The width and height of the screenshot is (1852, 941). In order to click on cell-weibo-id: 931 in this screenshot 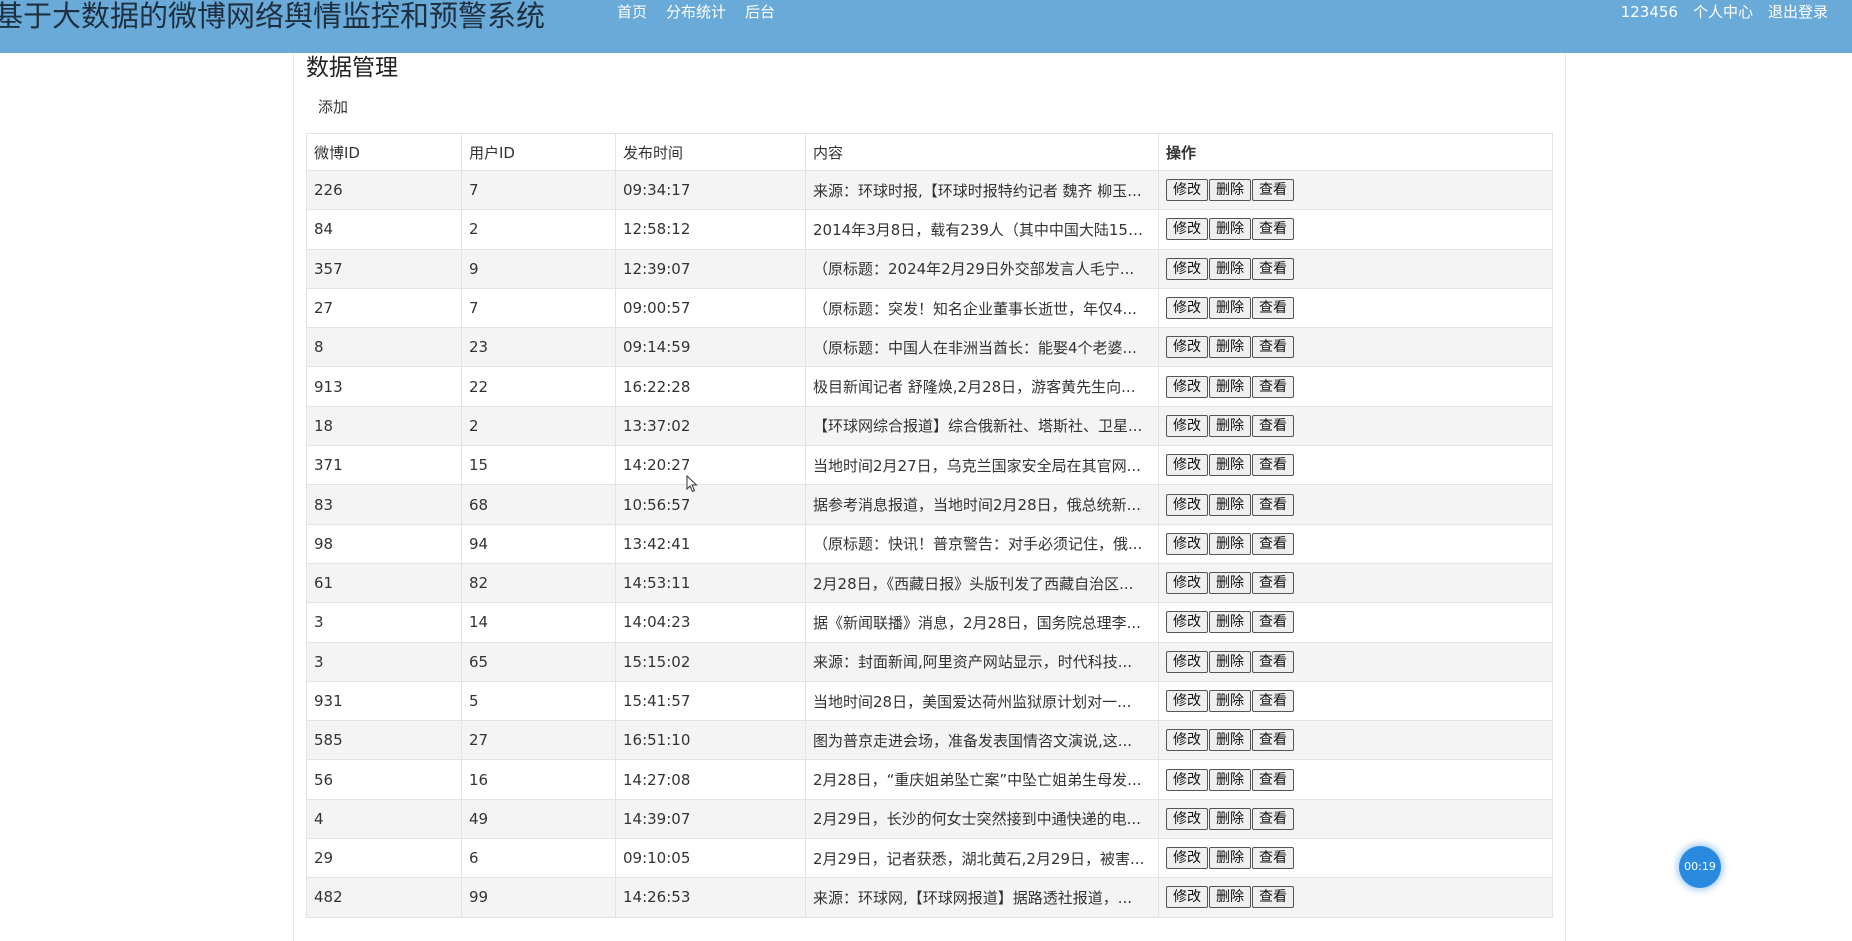, I will do `click(384, 701)`.